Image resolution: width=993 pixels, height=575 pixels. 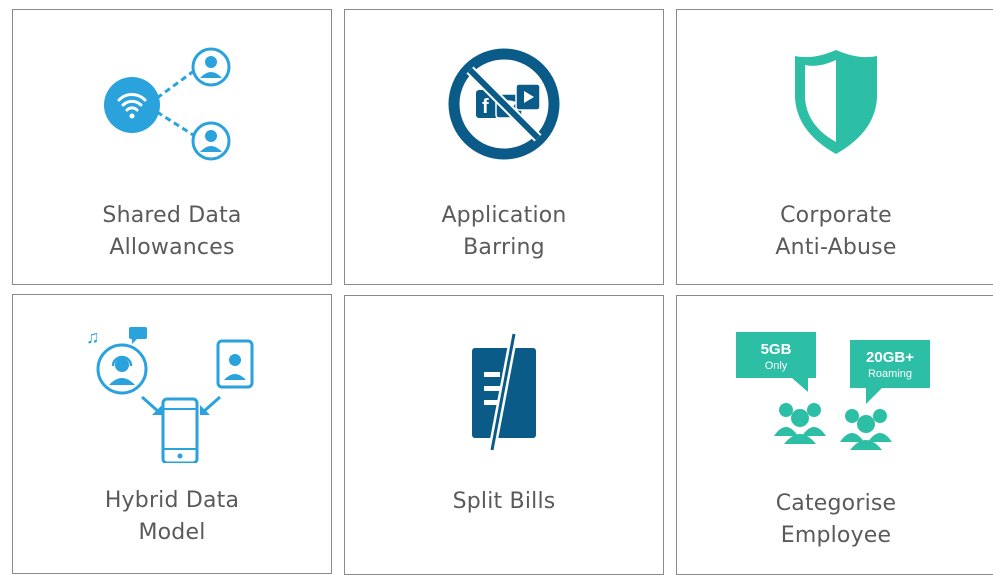 What do you see at coordinates (172, 532) in the screenshot?
I see `card-label-line2: Model` at bounding box center [172, 532].